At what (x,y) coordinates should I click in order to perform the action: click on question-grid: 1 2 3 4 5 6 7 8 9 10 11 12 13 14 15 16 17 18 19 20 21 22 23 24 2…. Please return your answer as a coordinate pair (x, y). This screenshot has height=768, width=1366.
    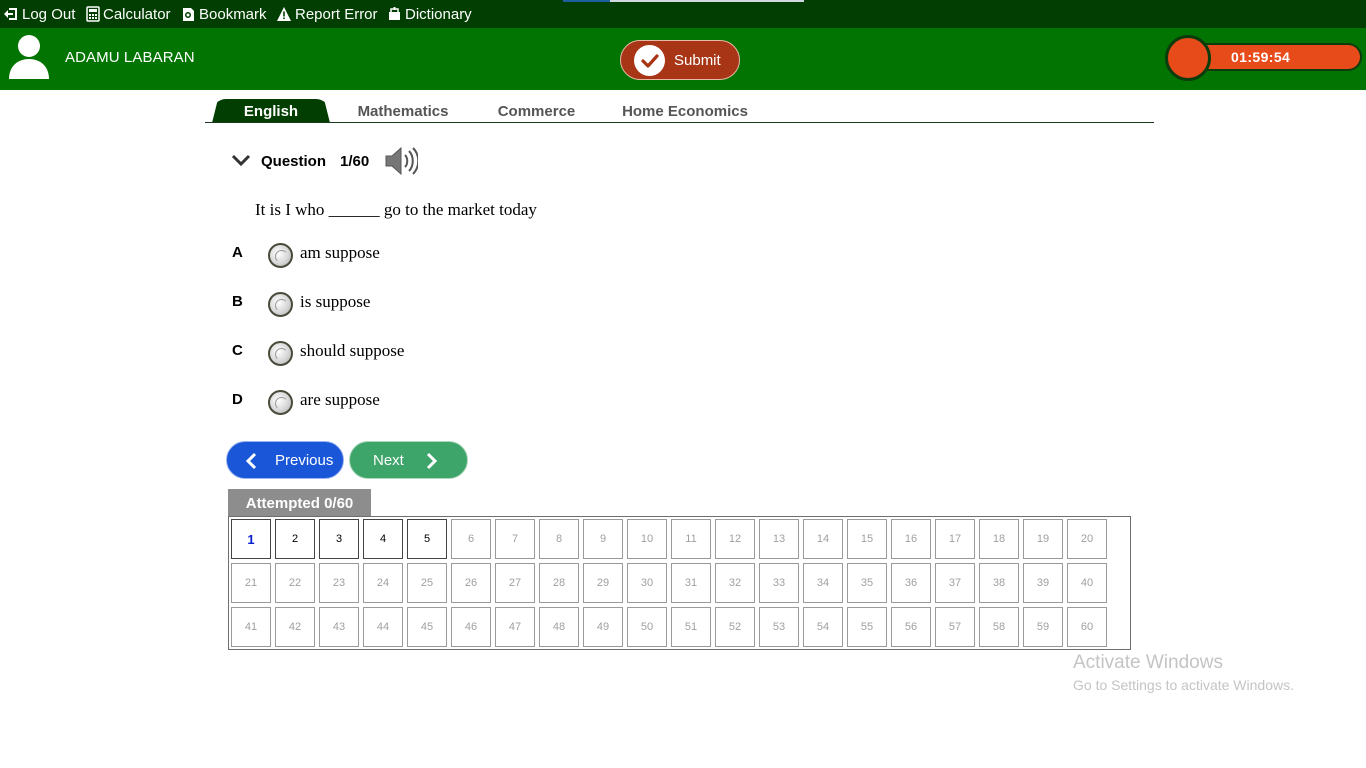
    Looking at the image, I should click on (679, 583).